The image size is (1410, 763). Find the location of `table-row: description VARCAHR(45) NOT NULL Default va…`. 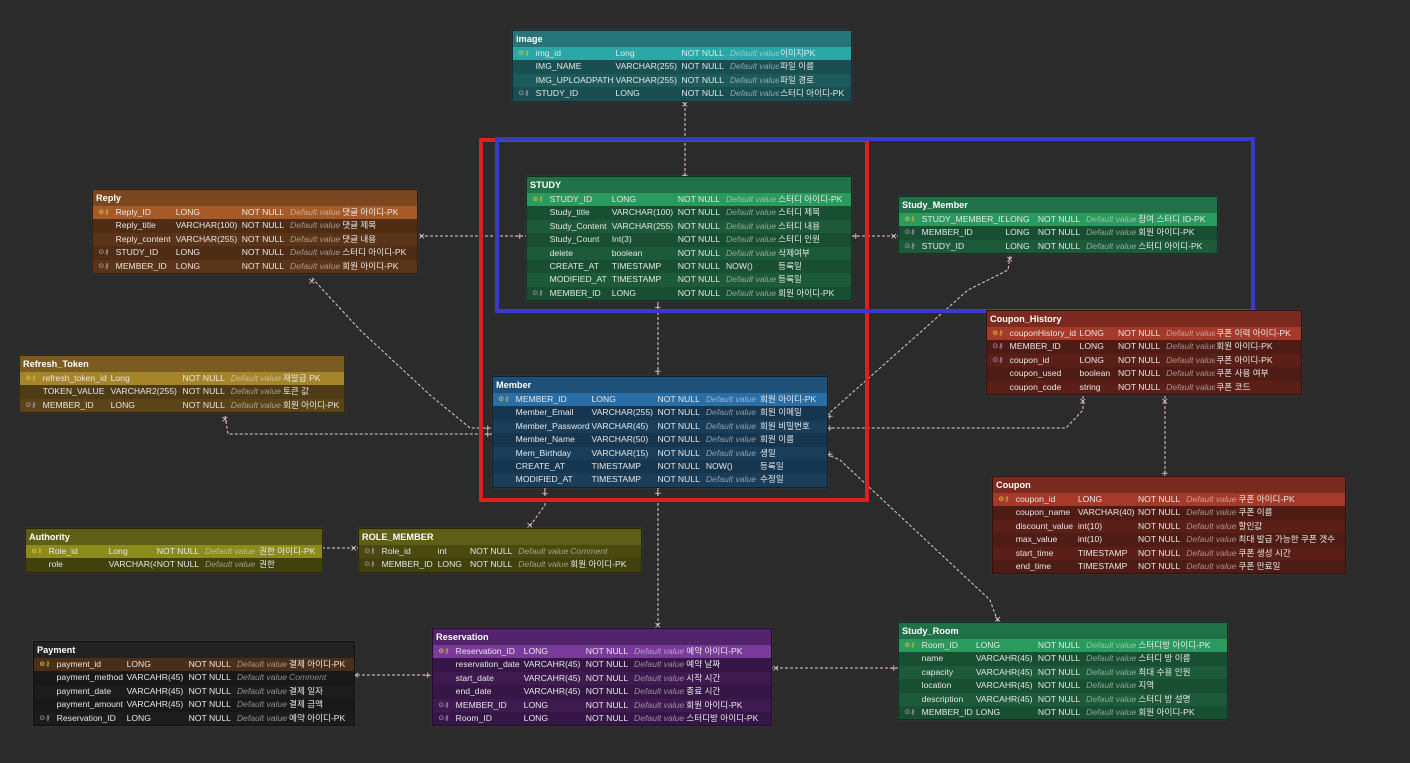

table-row: description VARCAHR(45) NOT NULL Default va… is located at coordinates (1063, 699).